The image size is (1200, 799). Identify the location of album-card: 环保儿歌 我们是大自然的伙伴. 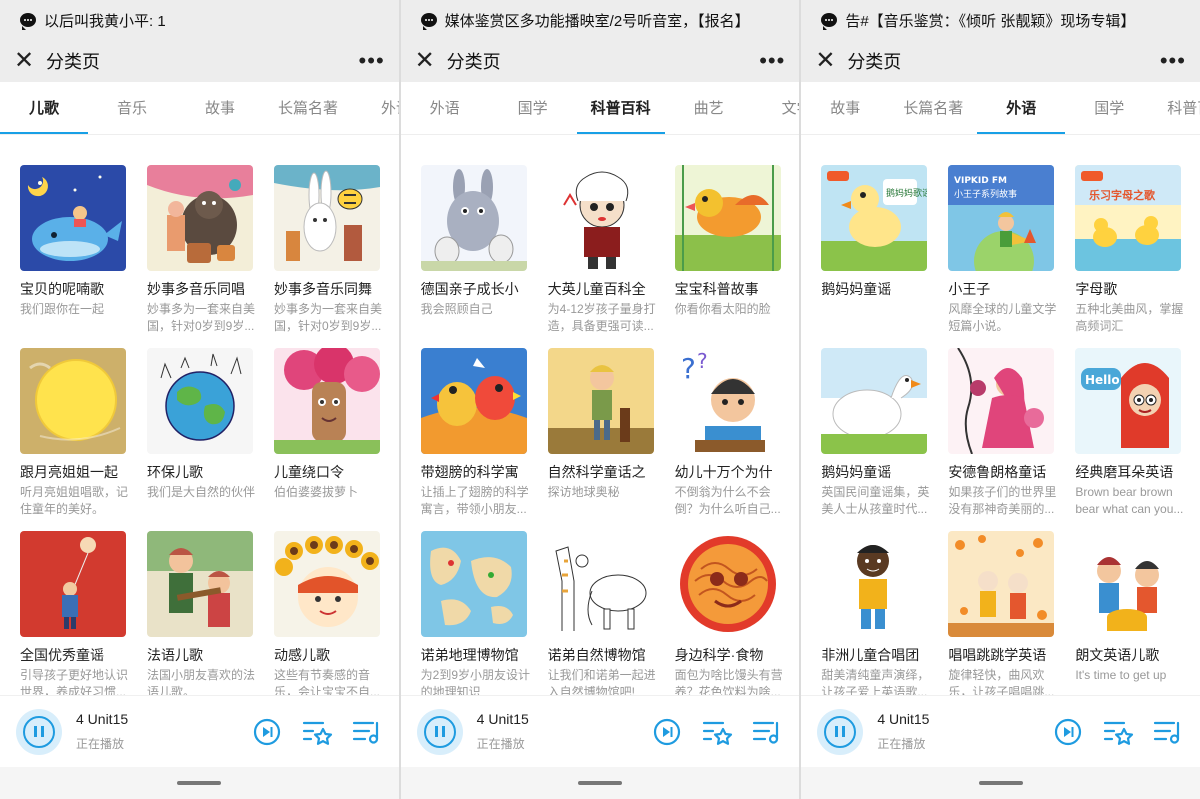
(203, 433).